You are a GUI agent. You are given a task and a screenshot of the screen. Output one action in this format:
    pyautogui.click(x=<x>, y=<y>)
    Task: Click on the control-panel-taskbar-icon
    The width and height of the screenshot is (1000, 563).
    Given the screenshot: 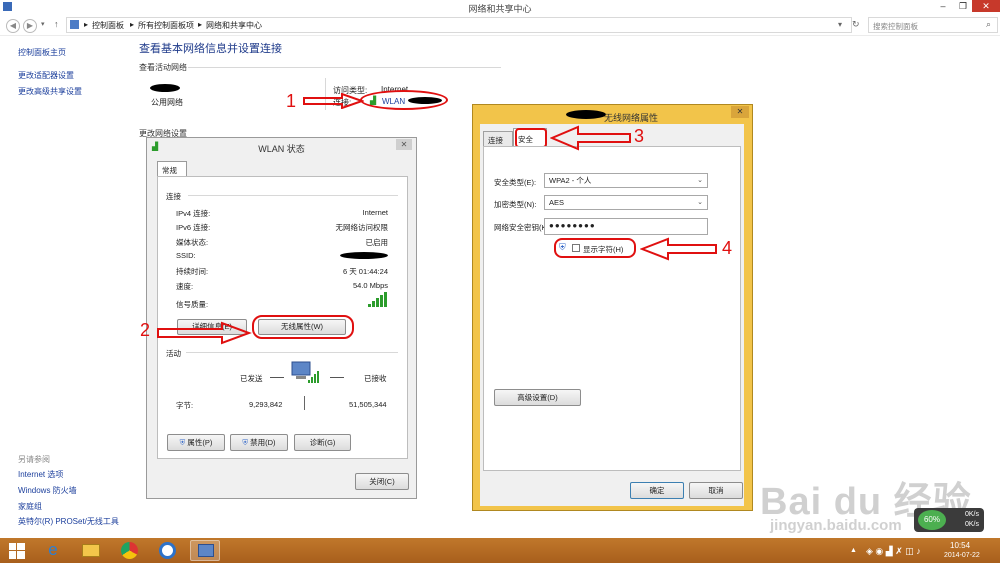 What is the action you would take?
    pyautogui.click(x=205, y=550)
    